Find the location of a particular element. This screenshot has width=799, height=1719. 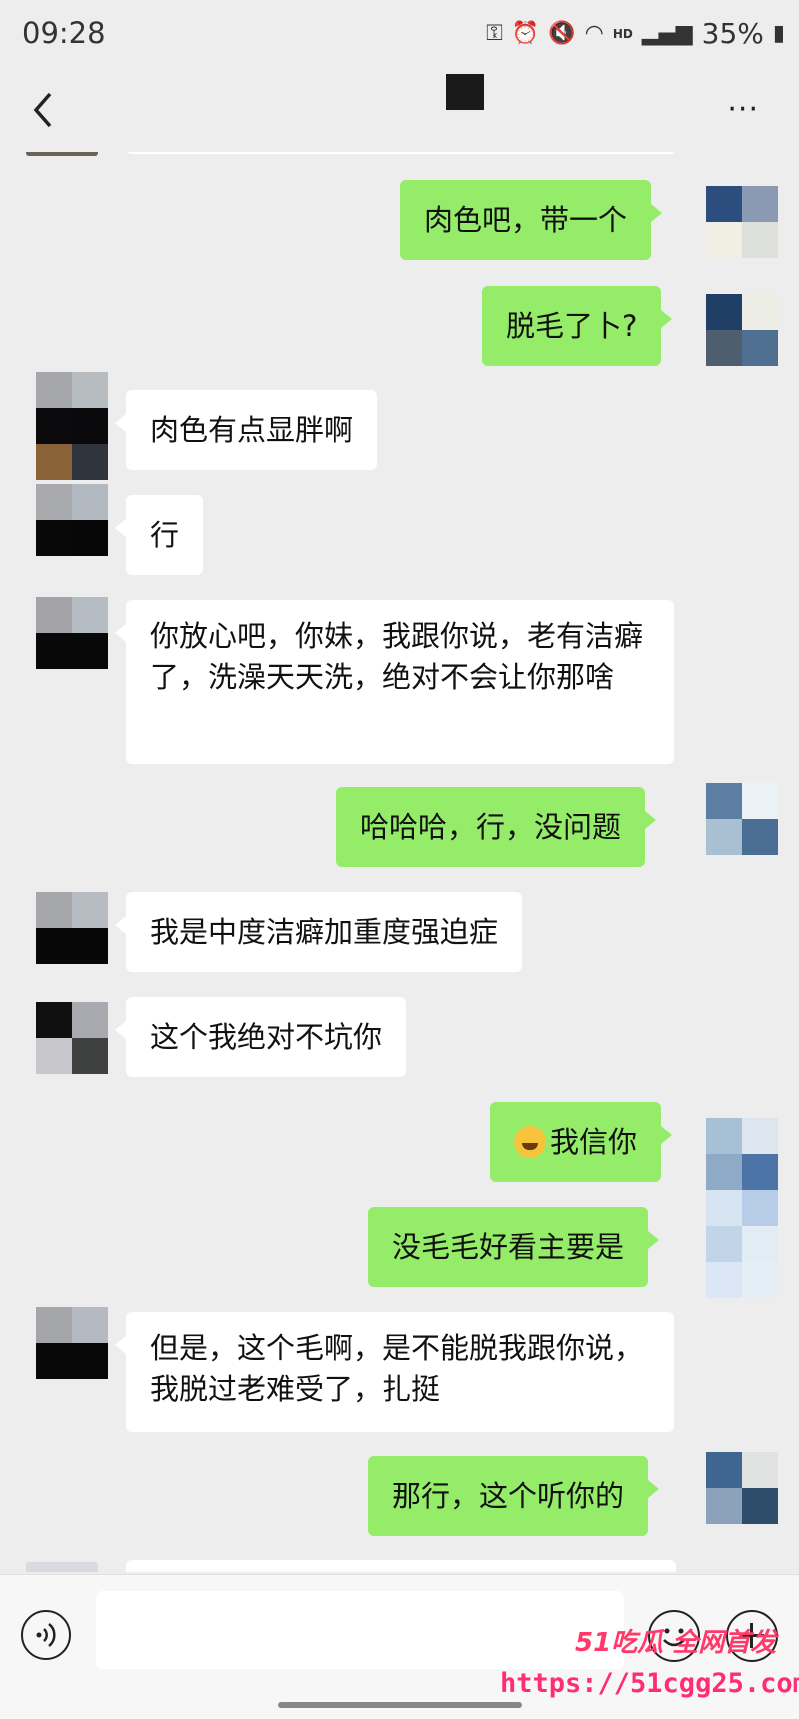

message-bubble-outgoing: 没毛毛好看主要是 is located at coordinates (514, 1247).